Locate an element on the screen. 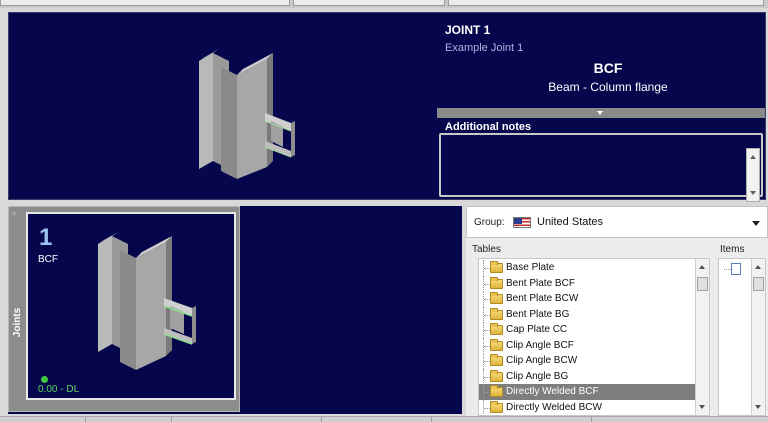 Image resolution: width=768 pixels, height=422 pixels. joints-panel: ≈ Joints 1 BCF 0.00 - DL is located at coordinates (124, 309).